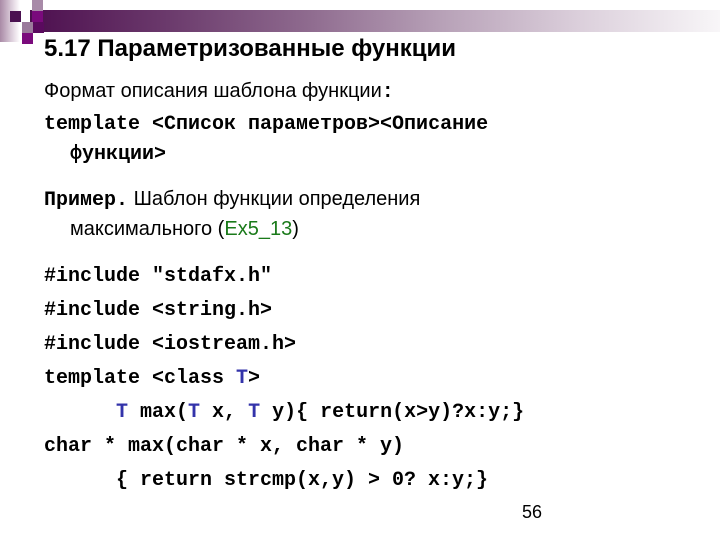  Describe the element at coordinates (147, 229) in the screenshot. I see `example-text-pre: максимального (` at that location.